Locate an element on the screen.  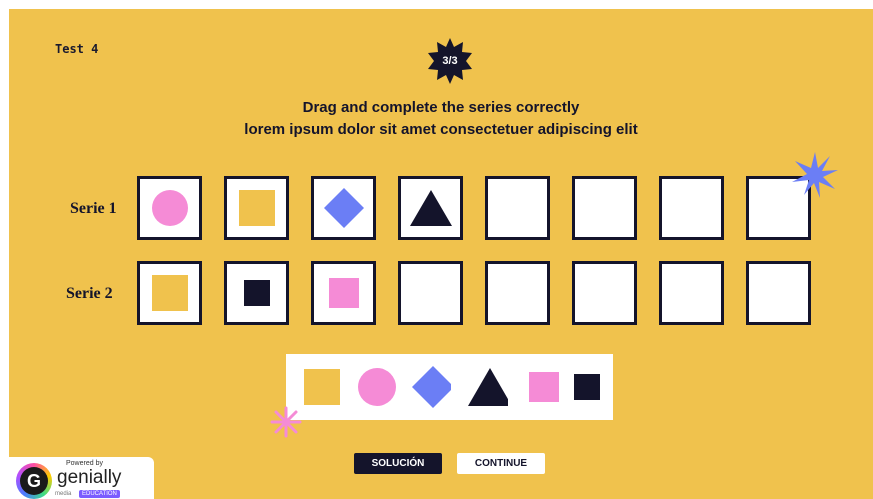
draggable-blue-diamond is located at coordinates (431, 387).